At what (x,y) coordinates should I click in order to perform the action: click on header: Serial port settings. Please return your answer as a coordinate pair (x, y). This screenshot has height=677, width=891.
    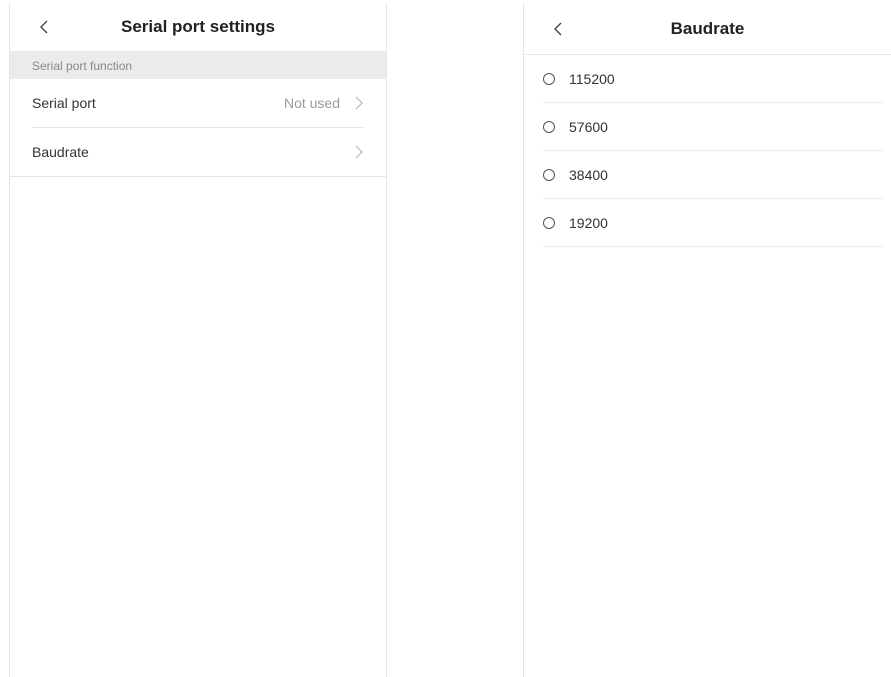
    Looking at the image, I should click on (198, 27).